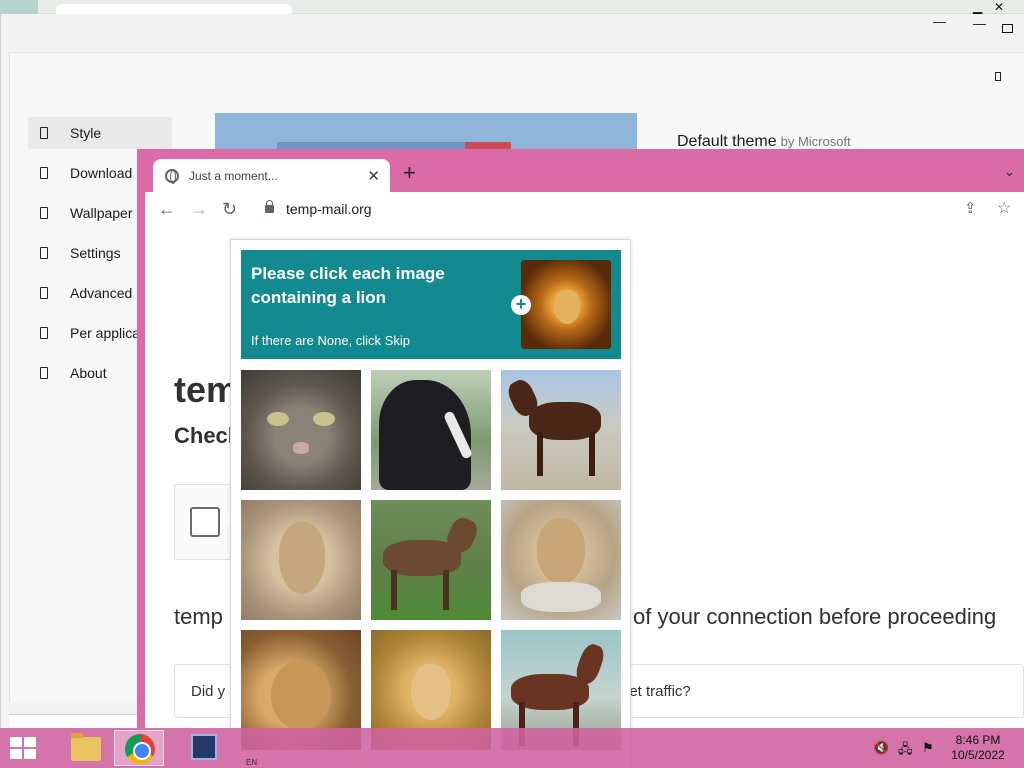 This screenshot has height=768, width=1024. I want to click on theme-author: by Microsoft, so click(815, 141).